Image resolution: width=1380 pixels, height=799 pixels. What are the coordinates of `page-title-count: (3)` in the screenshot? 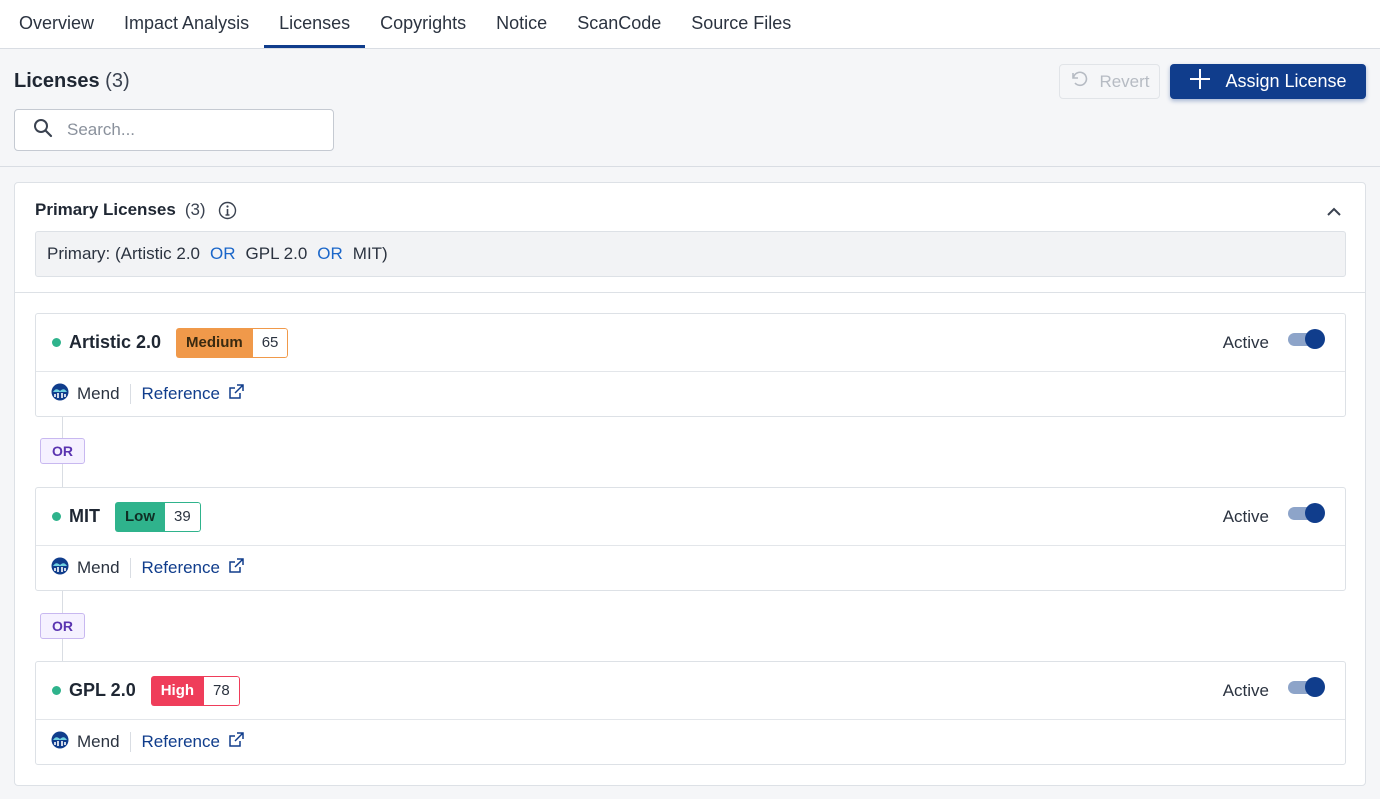 It's located at (117, 81).